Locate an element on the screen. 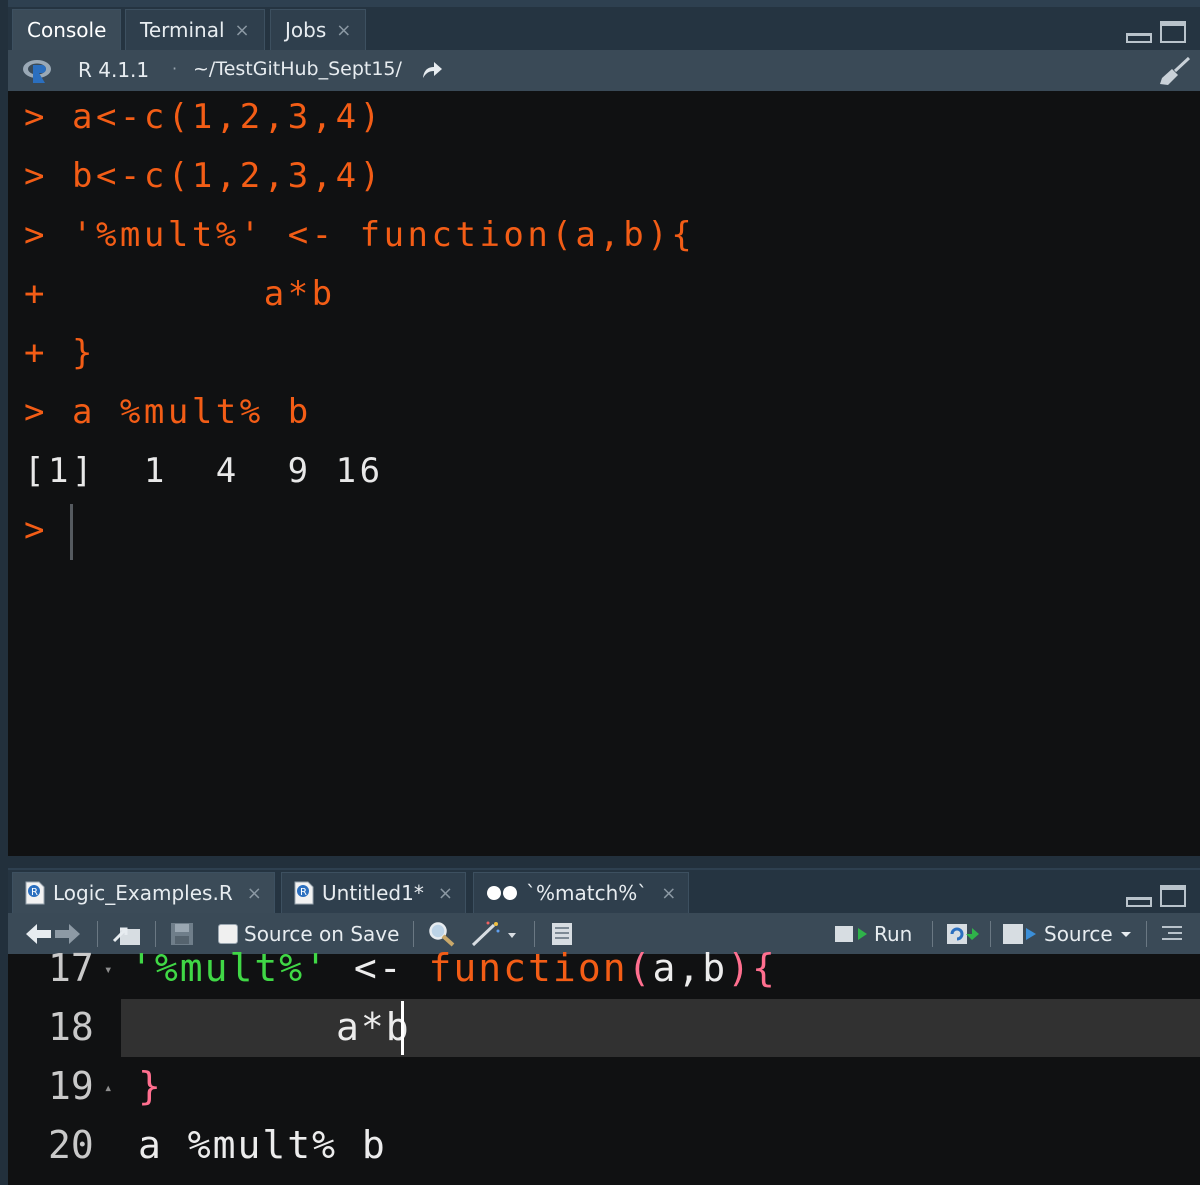 Image resolution: width=1200 pixels, height=1185 pixels. run-icon is located at coordinates (851, 934).